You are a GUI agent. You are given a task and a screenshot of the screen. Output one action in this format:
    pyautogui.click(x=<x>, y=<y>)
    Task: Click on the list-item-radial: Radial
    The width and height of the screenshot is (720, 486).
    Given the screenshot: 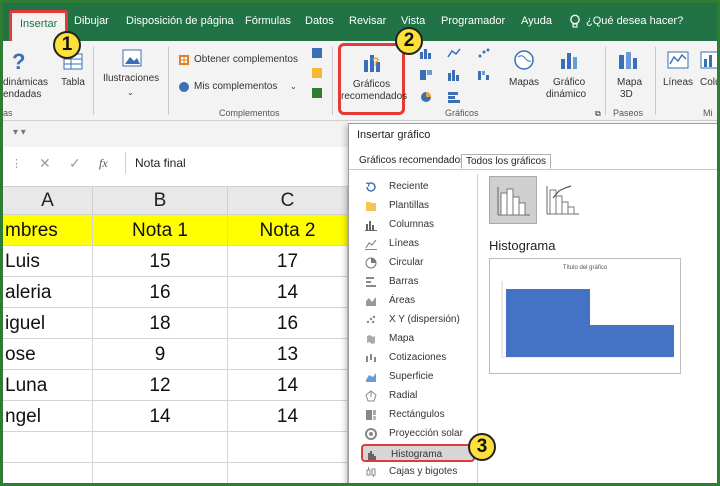 What is the action you would take?
    pyautogui.click(x=418, y=396)
    